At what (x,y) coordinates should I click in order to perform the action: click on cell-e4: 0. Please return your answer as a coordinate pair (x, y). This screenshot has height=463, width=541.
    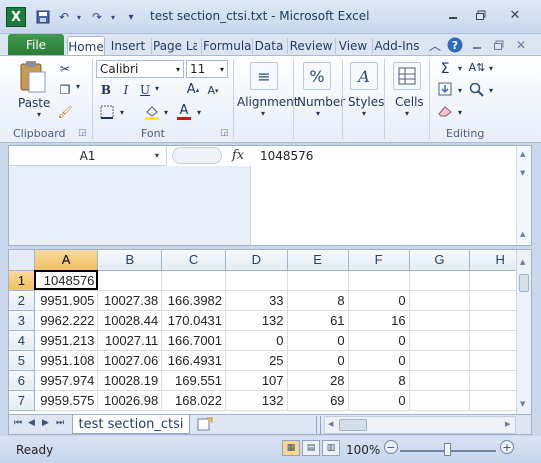
    Looking at the image, I should click on (318, 340).